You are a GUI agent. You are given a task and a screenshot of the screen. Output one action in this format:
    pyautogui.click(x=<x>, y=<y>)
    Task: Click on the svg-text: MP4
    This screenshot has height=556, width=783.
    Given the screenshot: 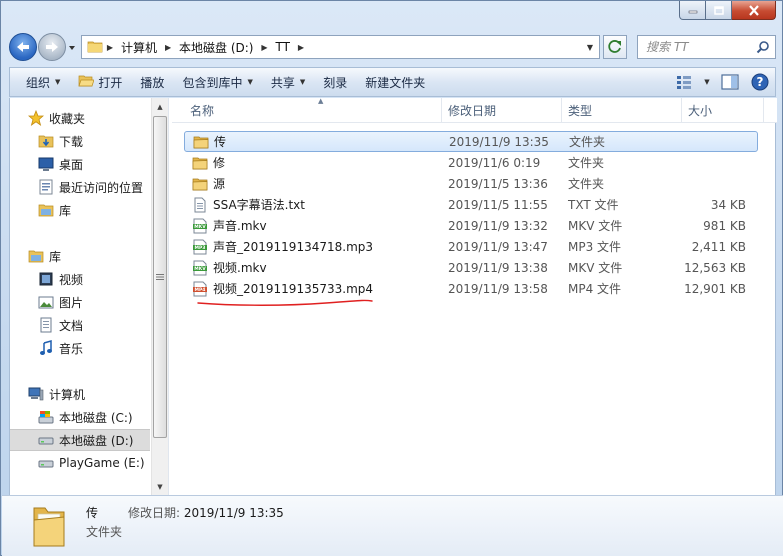 What is the action you would take?
    pyautogui.click(x=200, y=290)
    